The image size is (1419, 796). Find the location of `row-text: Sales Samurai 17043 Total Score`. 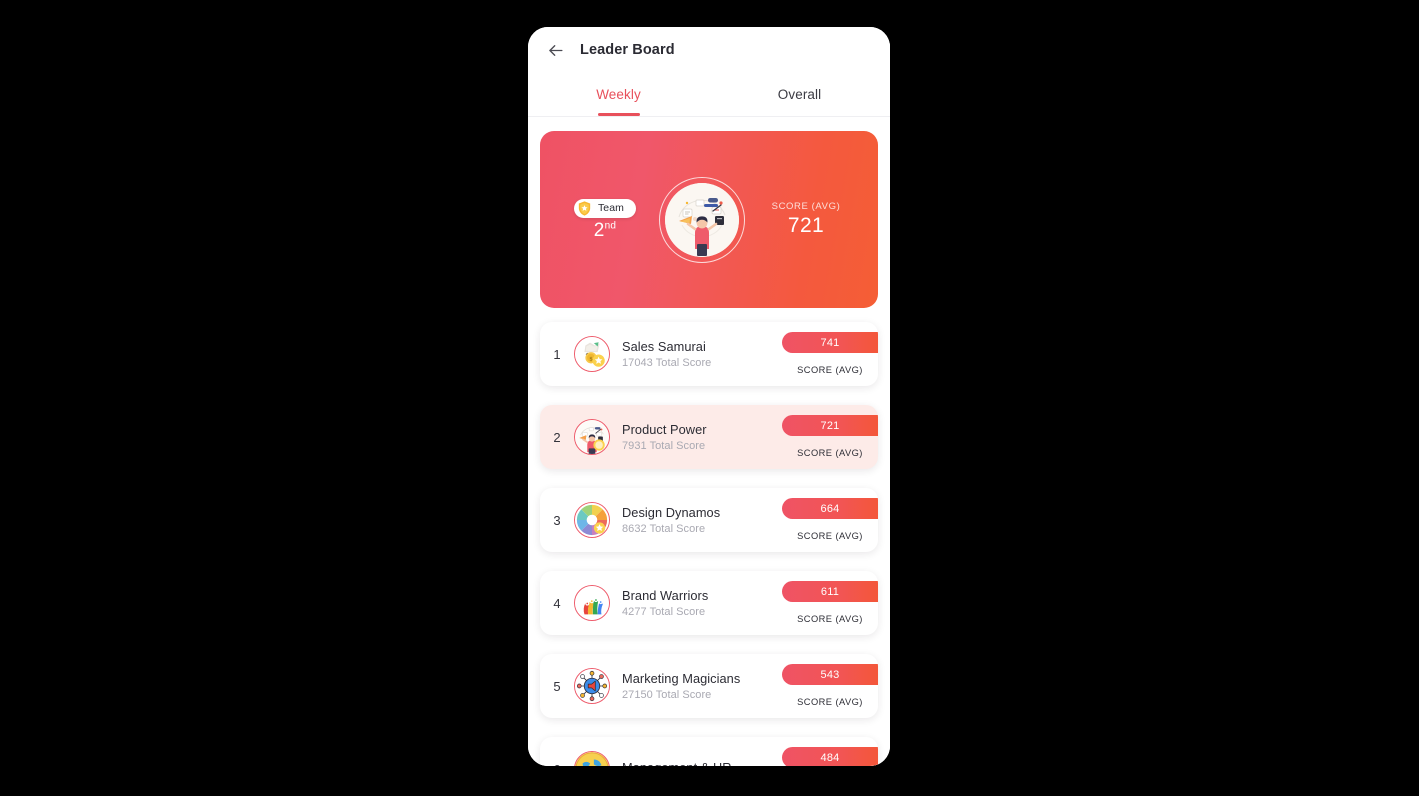

row-text: Sales Samurai 17043 Total Score is located at coordinates (702, 354).